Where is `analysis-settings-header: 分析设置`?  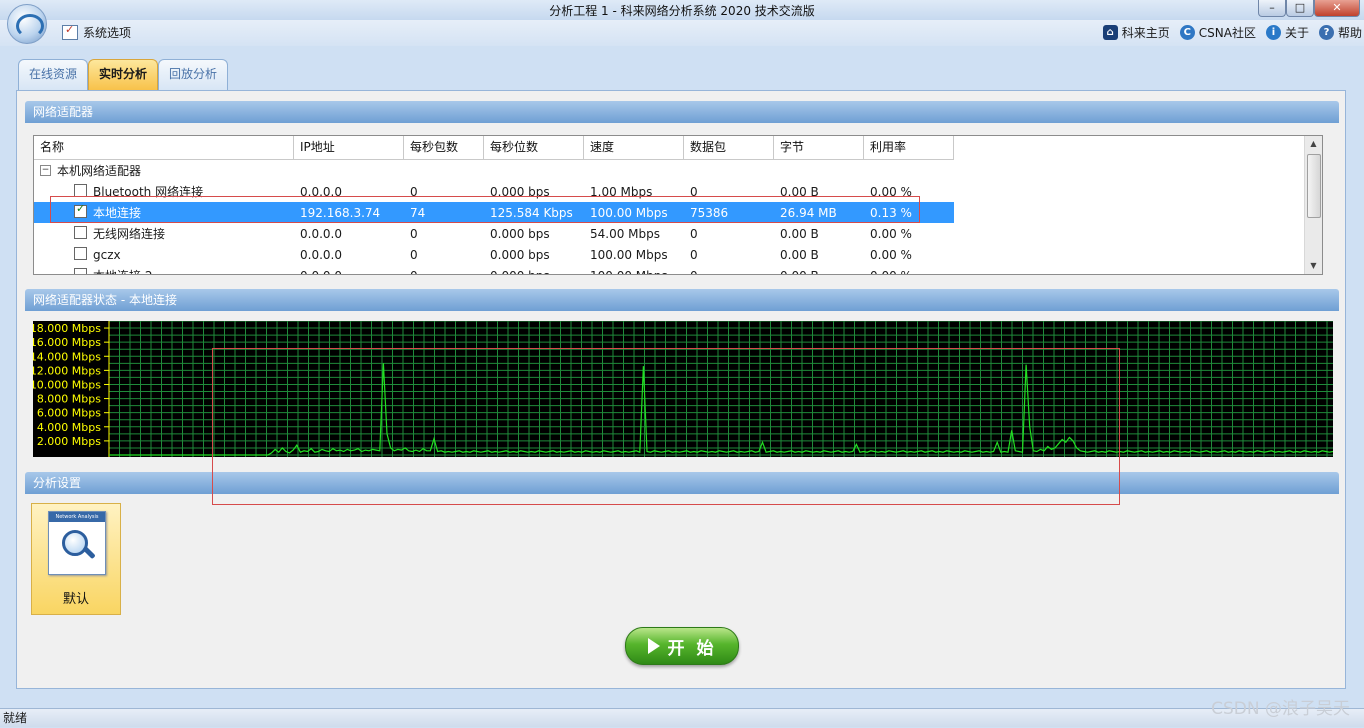
analysis-settings-header: 分析设置 is located at coordinates (682, 483).